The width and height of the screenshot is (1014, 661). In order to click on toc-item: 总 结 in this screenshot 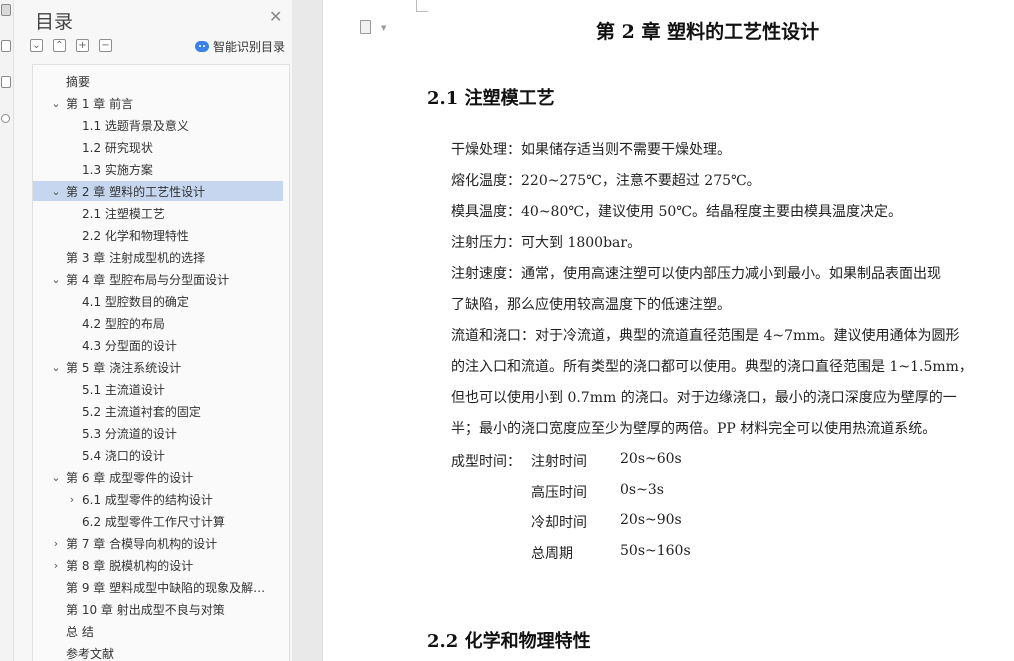, I will do `click(158, 631)`.